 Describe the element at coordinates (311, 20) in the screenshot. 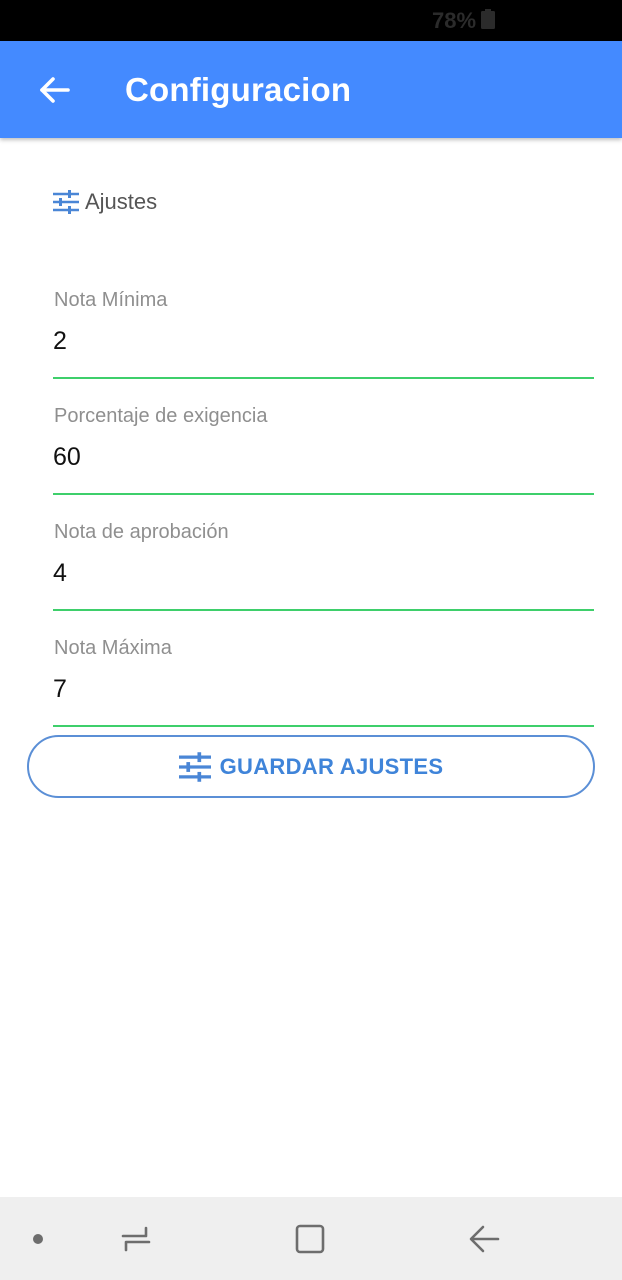

I see `status-bar: 78%` at that location.